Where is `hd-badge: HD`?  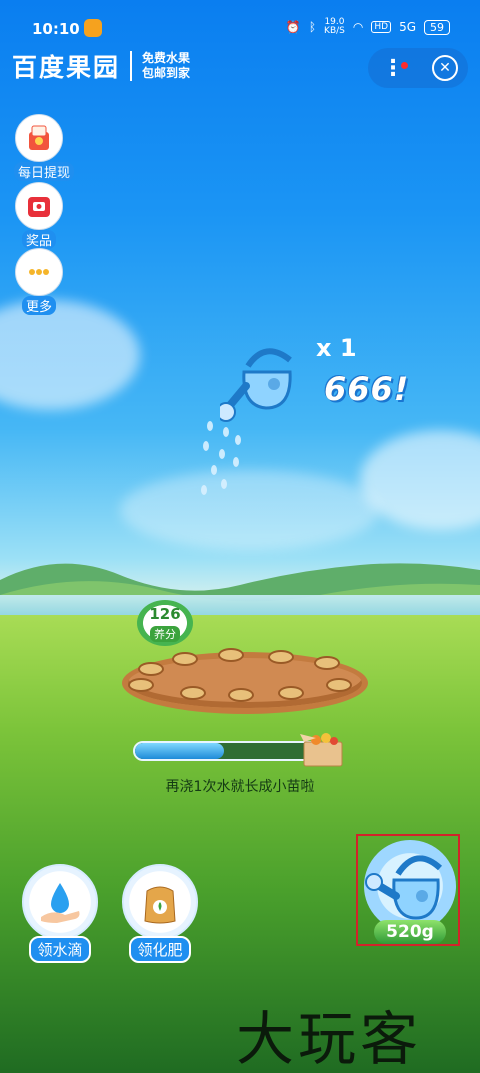
hd-badge: HD is located at coordinates (381, 27).